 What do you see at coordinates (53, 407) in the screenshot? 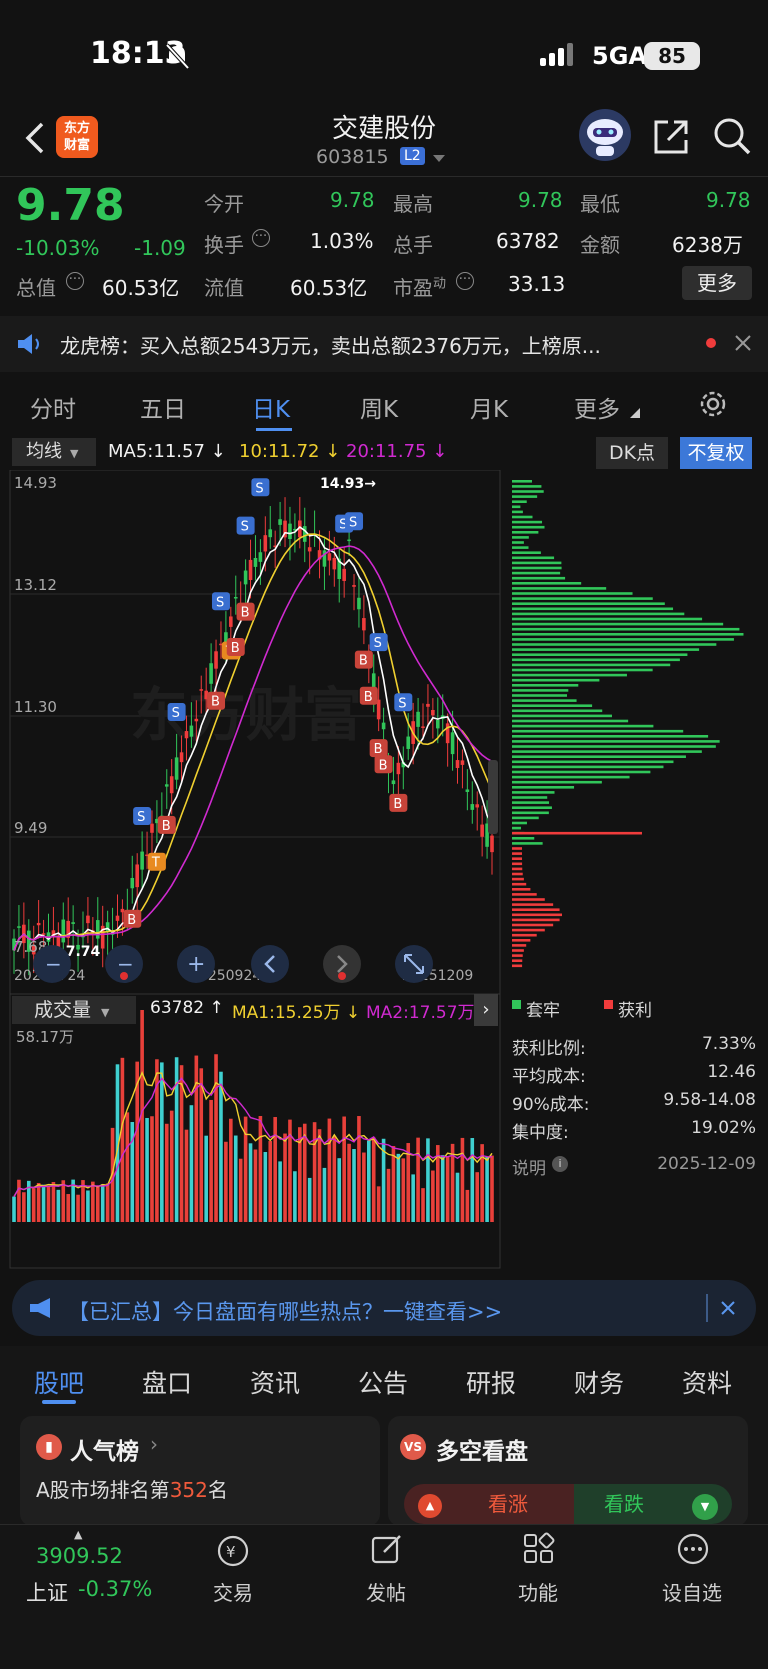
I see `tab-intraday: 分时` at bounding box center [53, 407].